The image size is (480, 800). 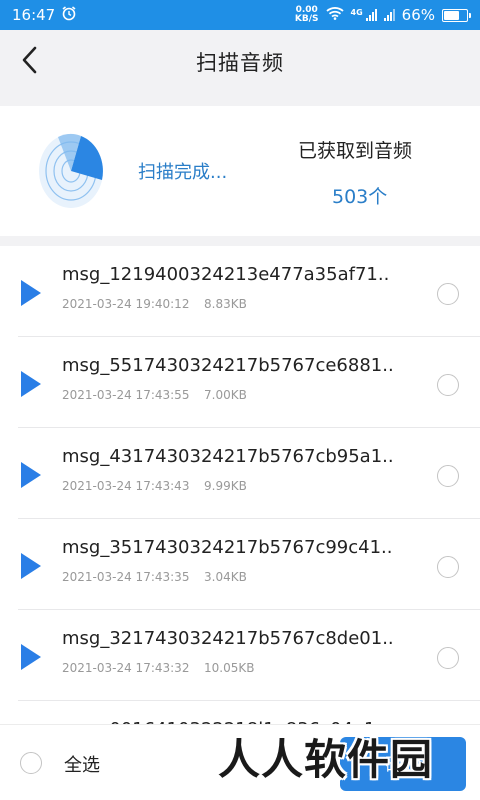 I want to click on battery-percent: 66%, so click(x=418, y=15).